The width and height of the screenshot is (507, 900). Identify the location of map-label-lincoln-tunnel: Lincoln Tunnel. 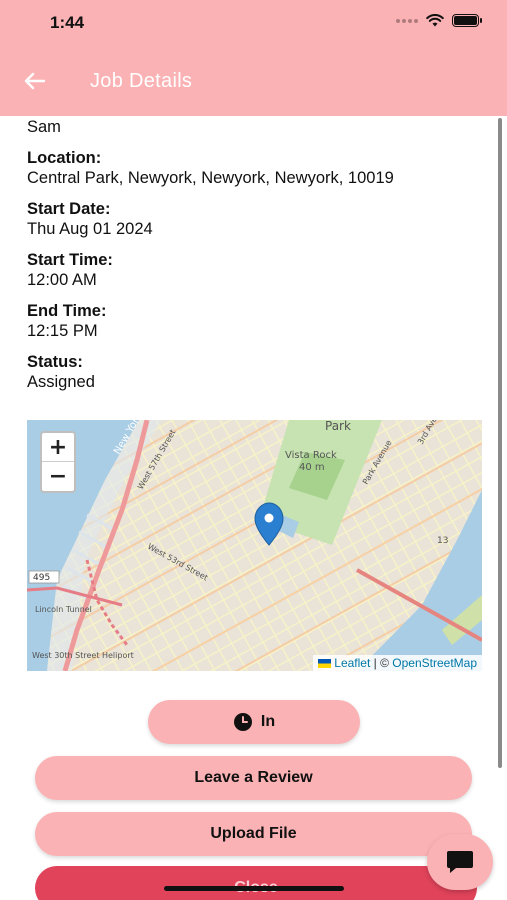
(63, 609).